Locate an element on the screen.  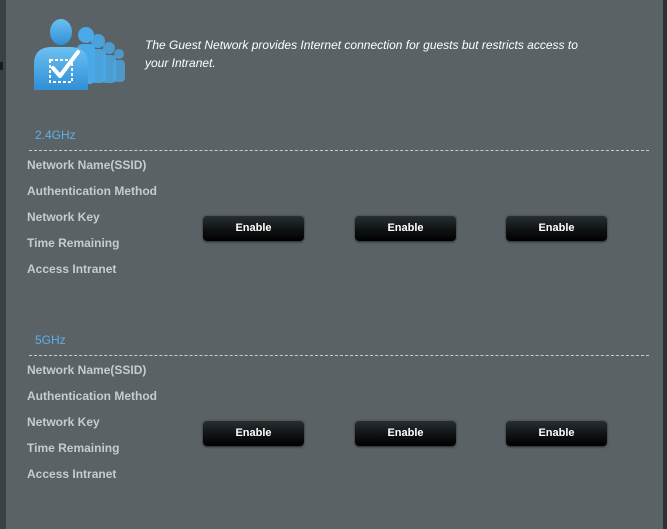
enable-button-2g-1: Enable is located at coordinates (253, 228).